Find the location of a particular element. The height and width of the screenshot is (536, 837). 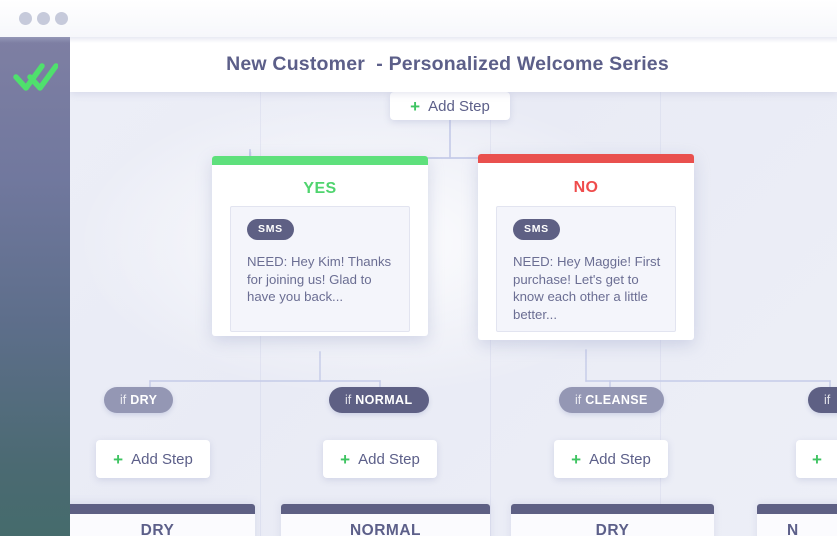

add-step-dry-button: + Add Step is located at coordinates (153, 459).